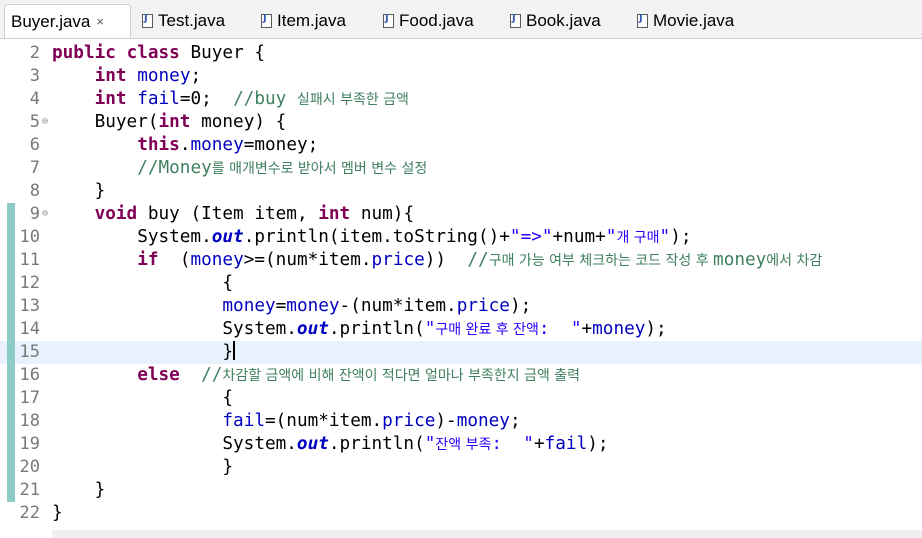 The image size is (922, 538). Describe the element at coordinates (29, 467) in the screenshot. I see `line-number: 20` at that location.